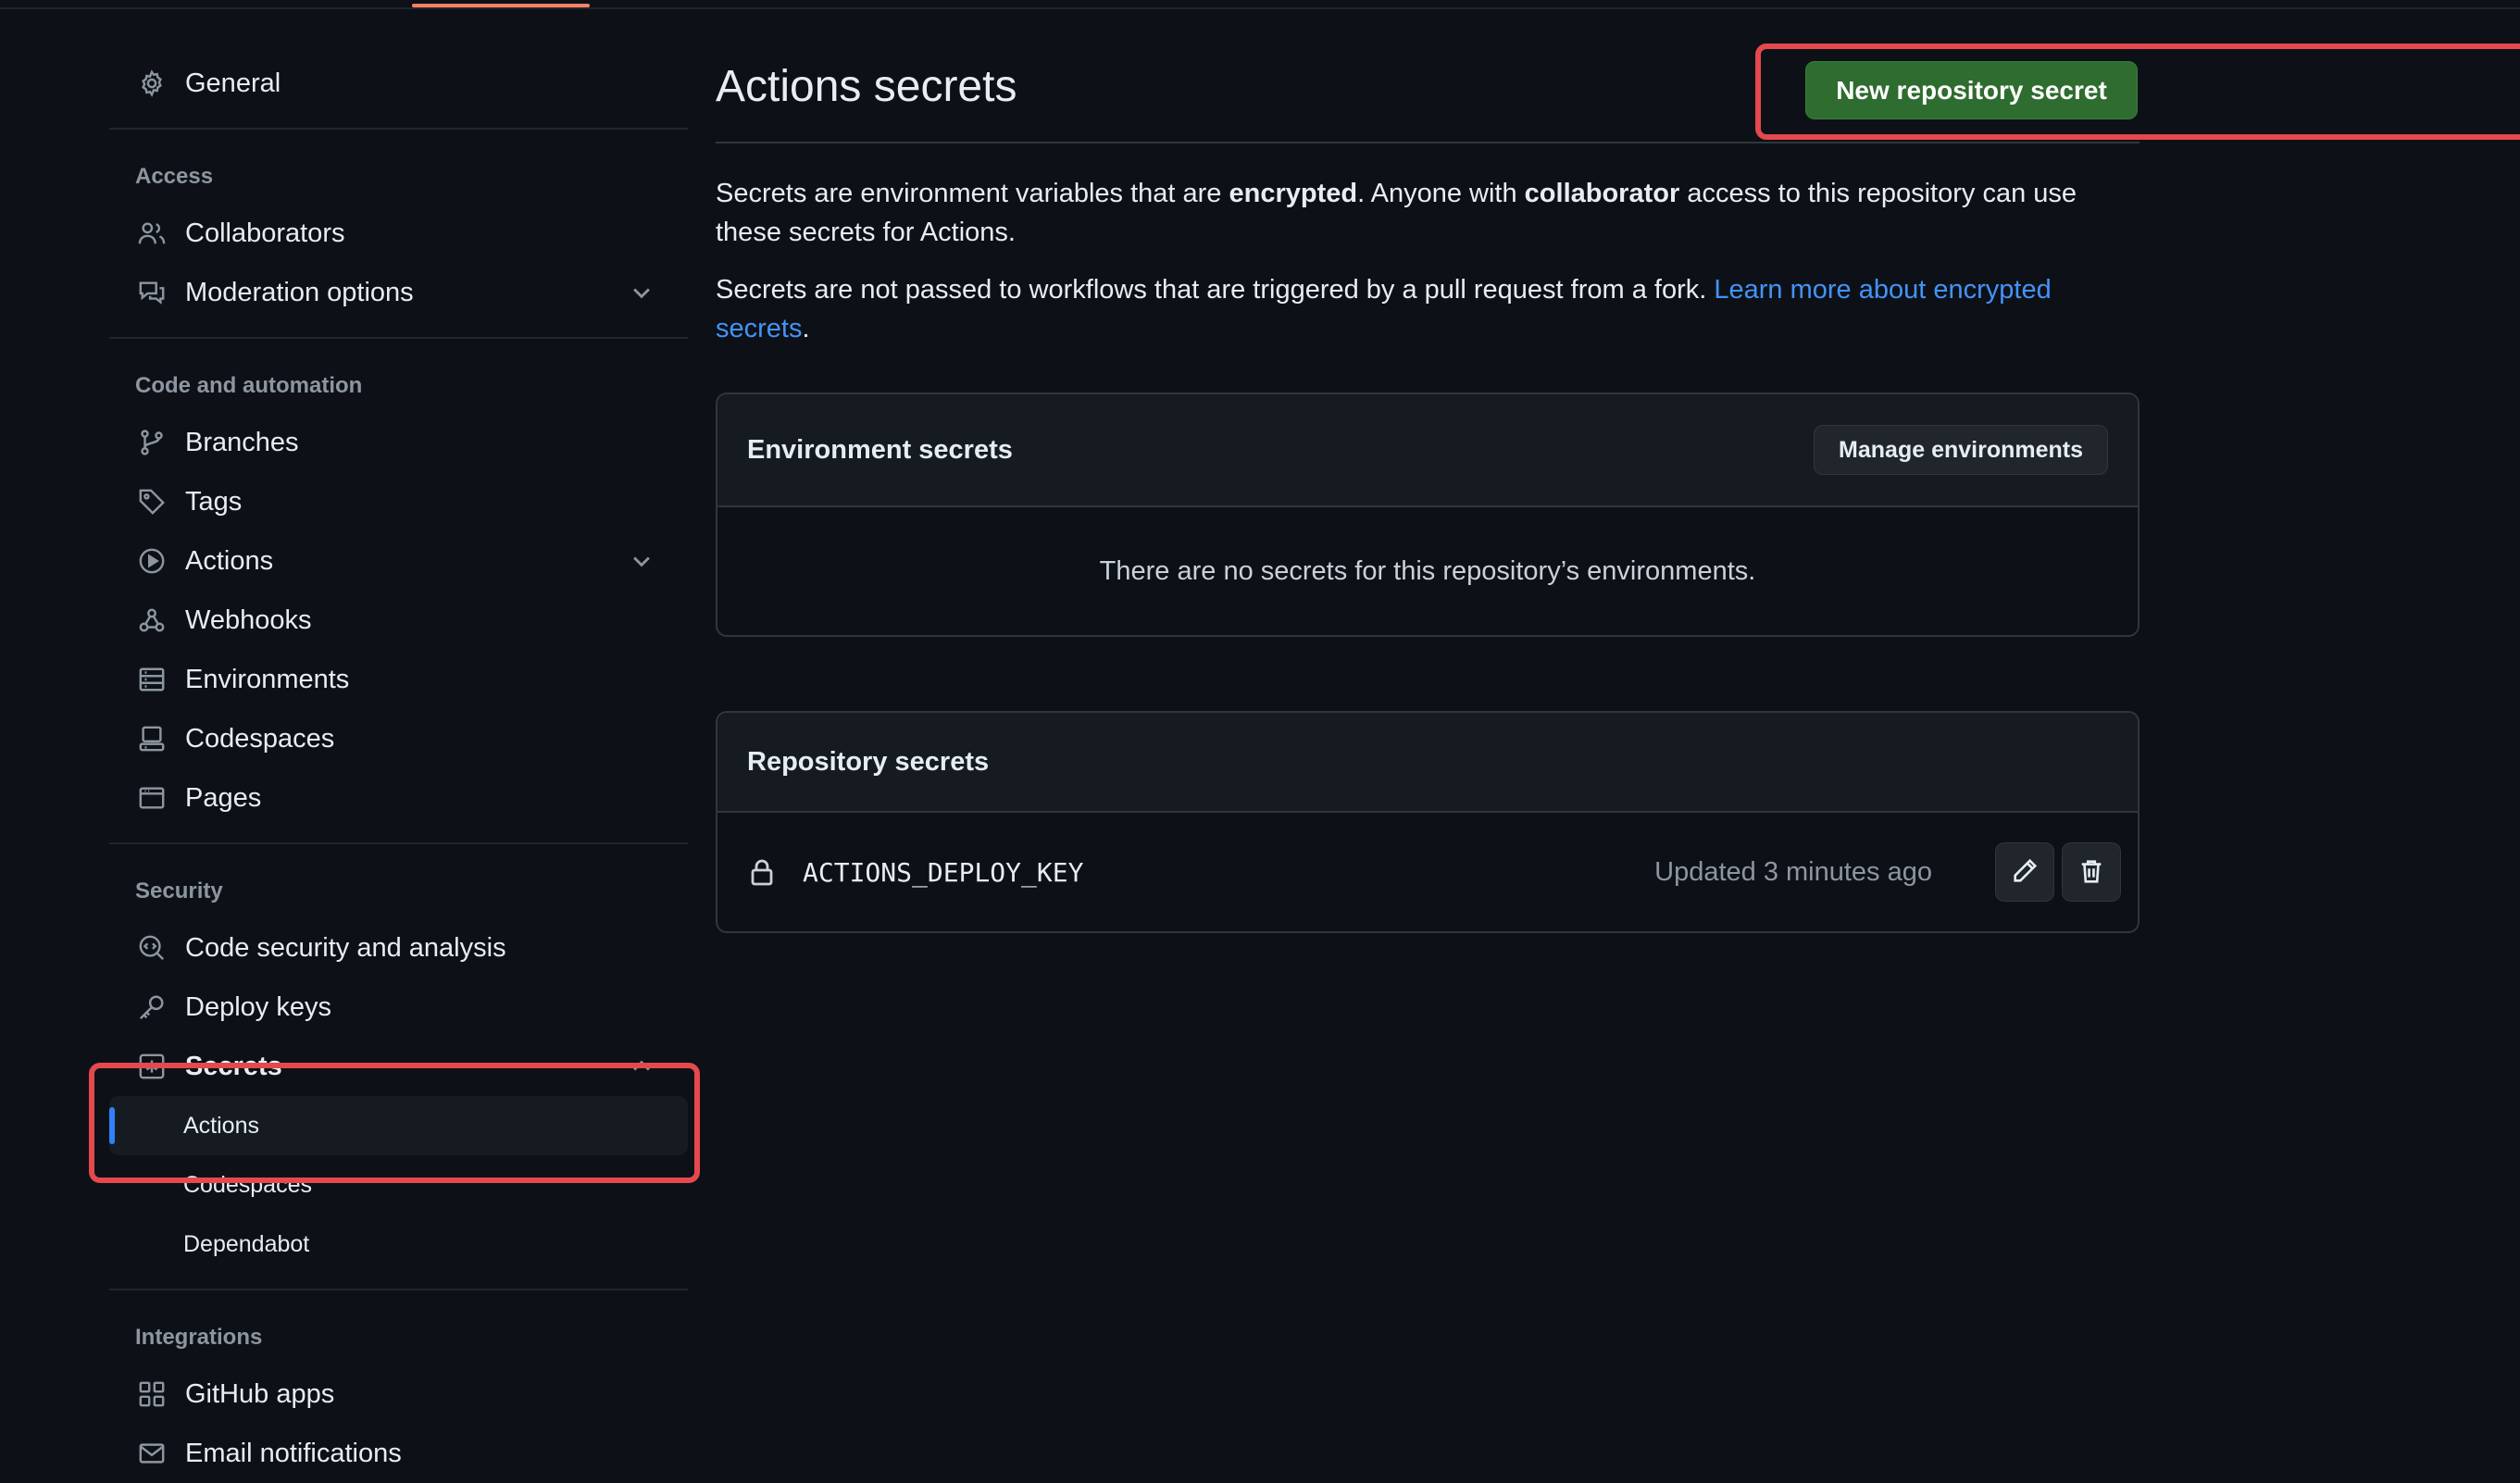 This screenshot has height=1483, width=2520. Describe the element at coordinates (152, 561) in the screenshot. I see `play-icon` at that location.